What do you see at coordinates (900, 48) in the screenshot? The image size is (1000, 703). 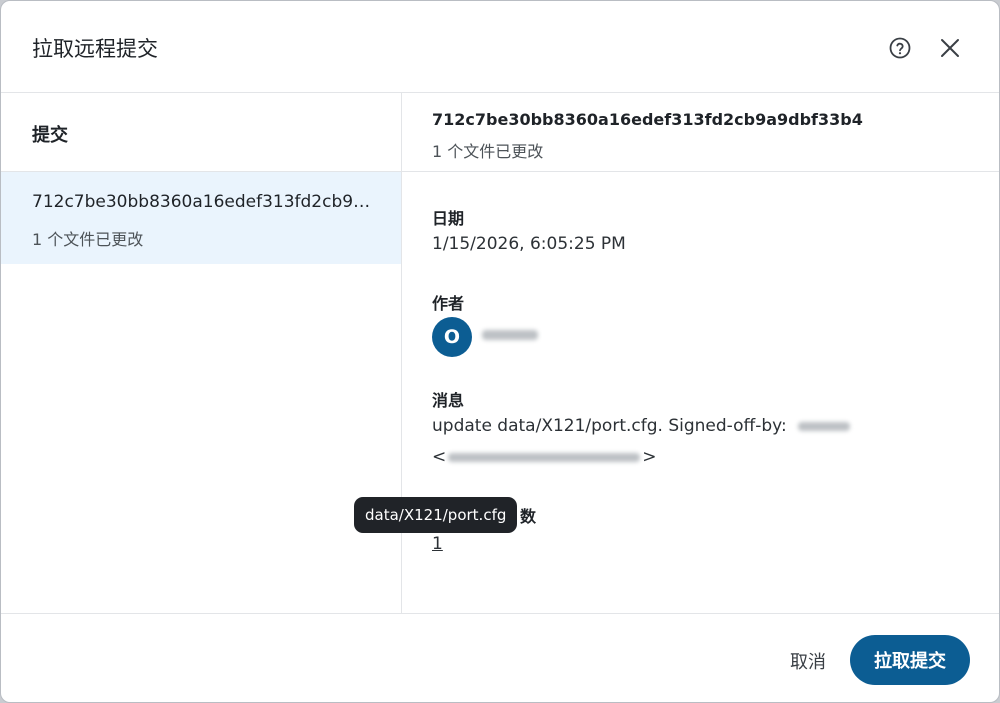 I see `help-circle-icon` at bounding box center [900, 48].